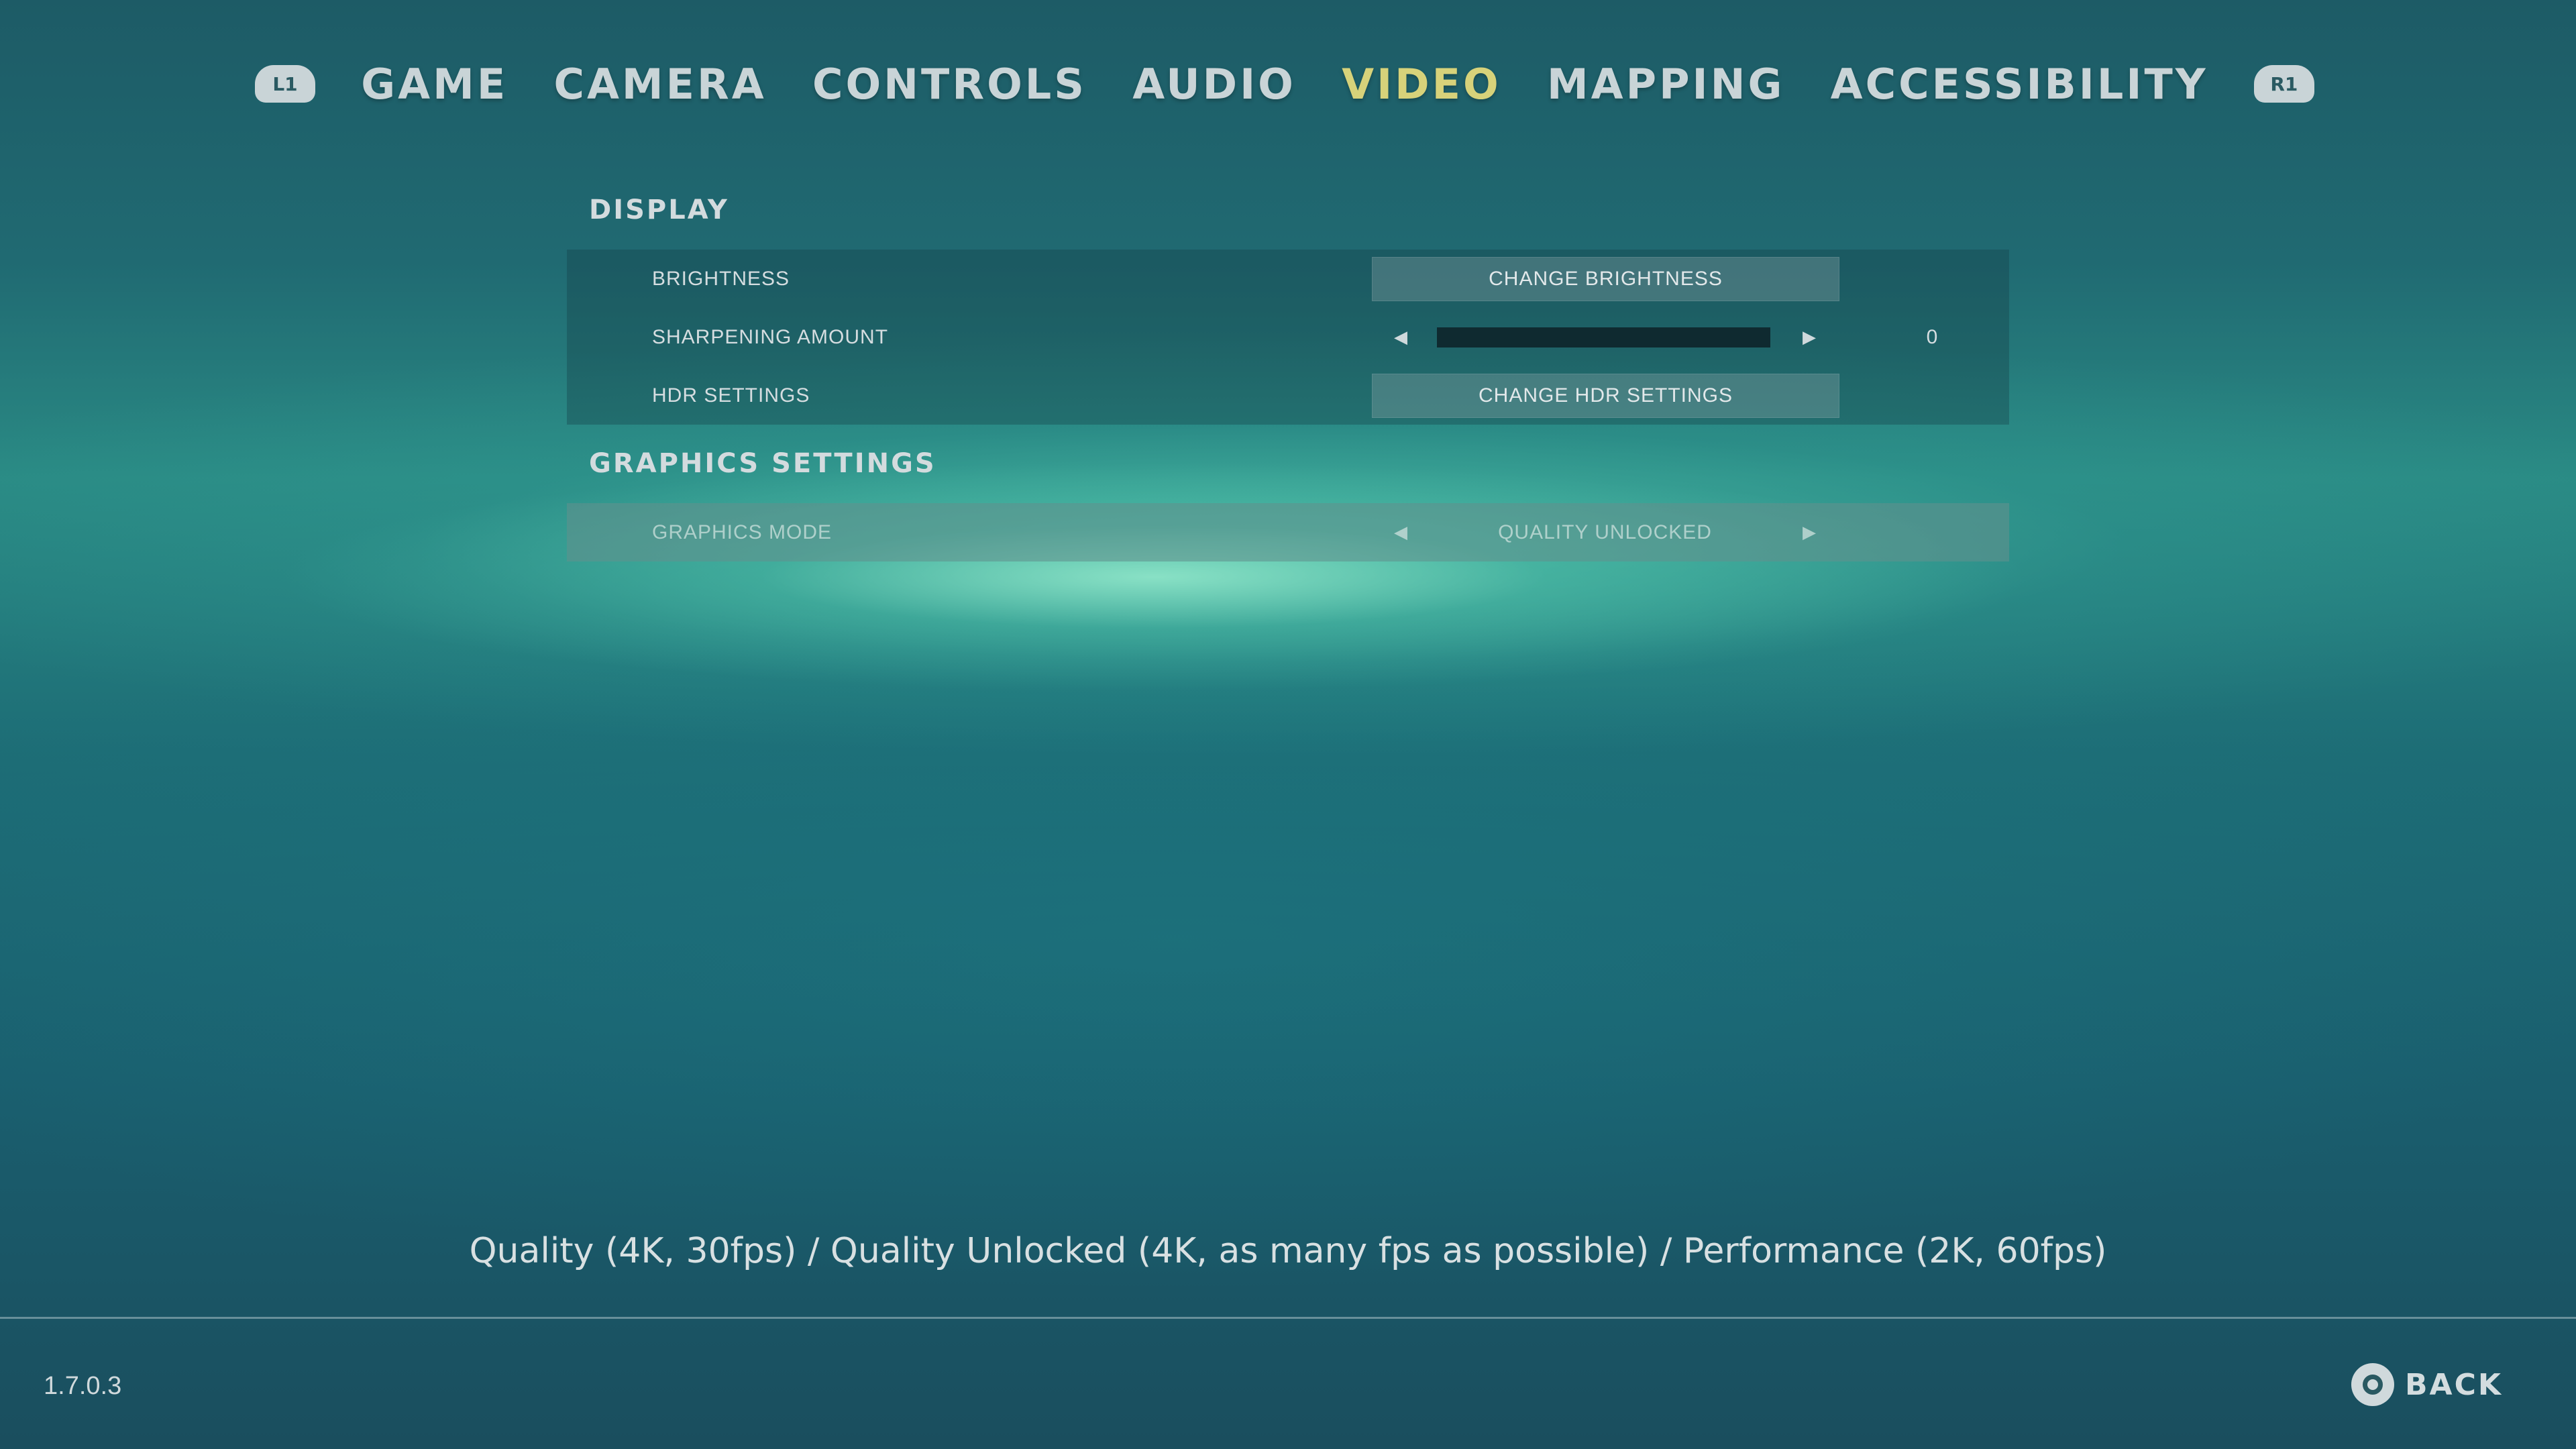 The height and width of the screenshot is (1449, 2576). What do you see at coordinates (1665, 84) in the screenshot?
I see `tab-mapping: MAPPING` at bounding box center [1665, 84].